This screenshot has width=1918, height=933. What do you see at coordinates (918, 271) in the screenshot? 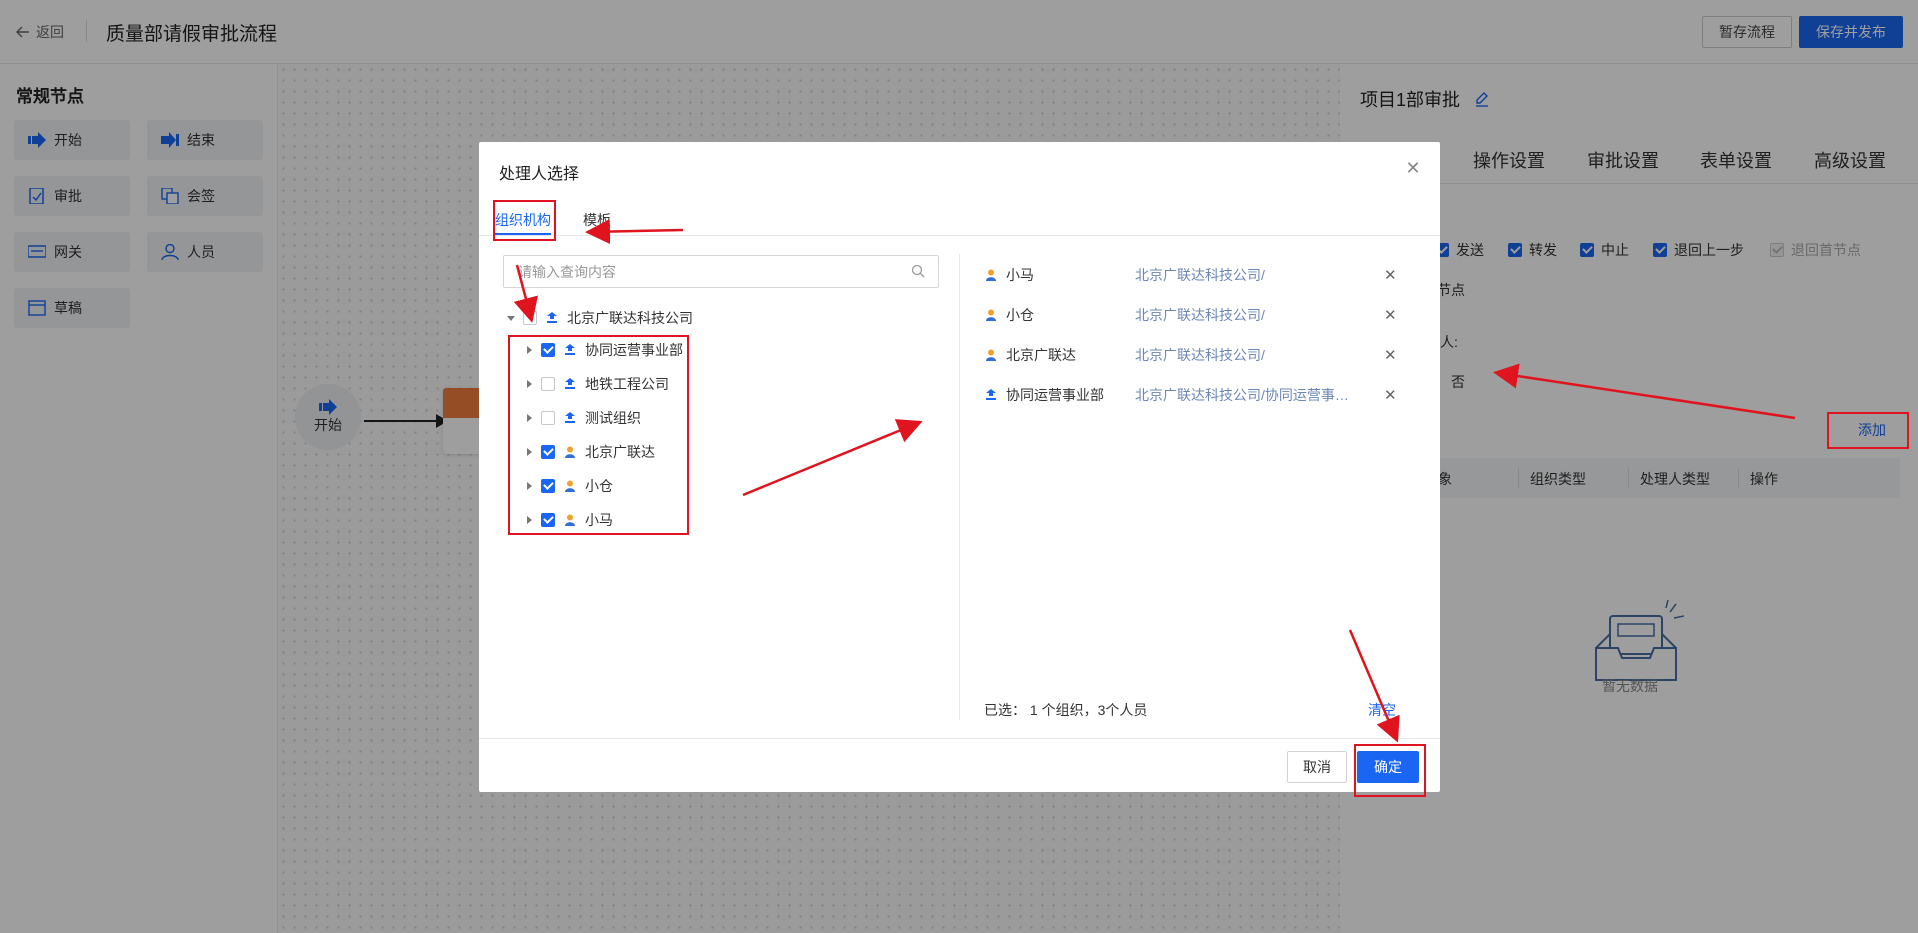
I see `search-icon` at bounding box center [918, 271].